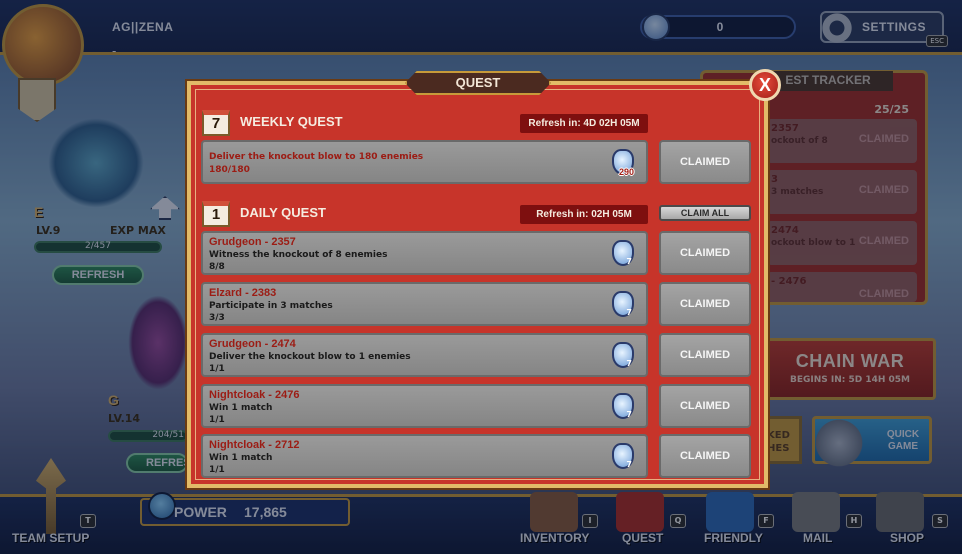  Describe the element at coordinates (271, 306) in the screenshot. I see `quest-description: Participate in 3 matches` at that location.